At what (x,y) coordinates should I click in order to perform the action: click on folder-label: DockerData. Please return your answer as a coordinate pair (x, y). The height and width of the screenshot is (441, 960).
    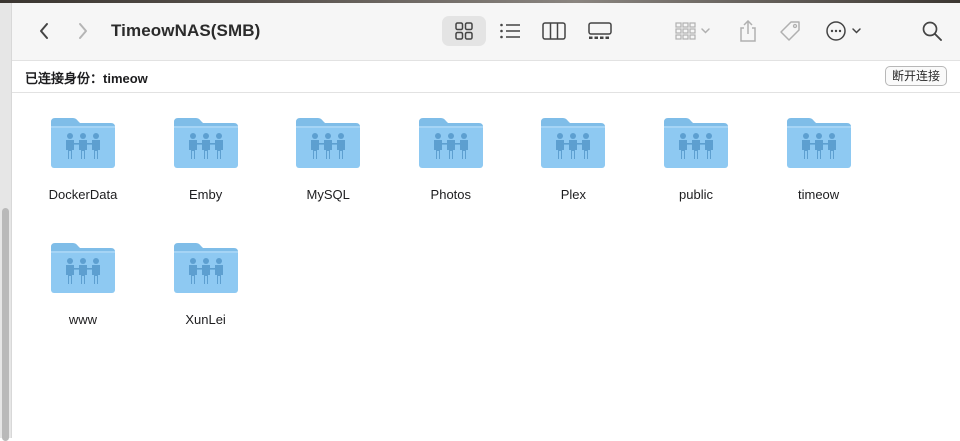
    Looking at the image, I should click on (83, 194).